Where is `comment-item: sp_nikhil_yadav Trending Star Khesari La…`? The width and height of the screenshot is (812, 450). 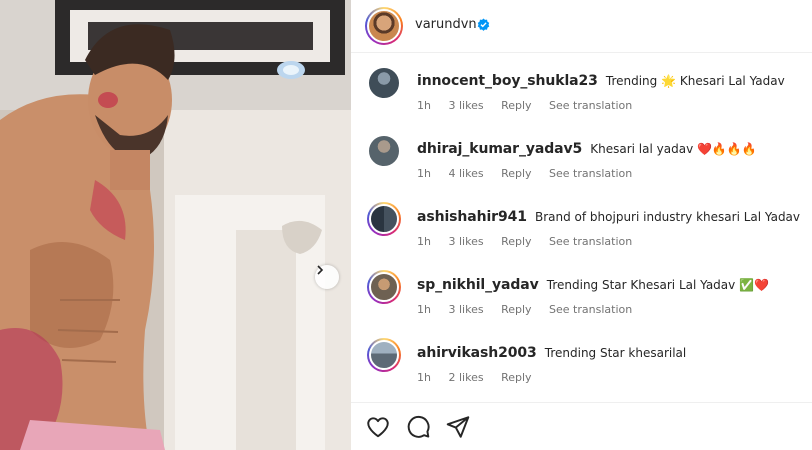
comment-item: sp_nikhil_yadav Trending Star Khesari La… is located at coordinates (581, 292).